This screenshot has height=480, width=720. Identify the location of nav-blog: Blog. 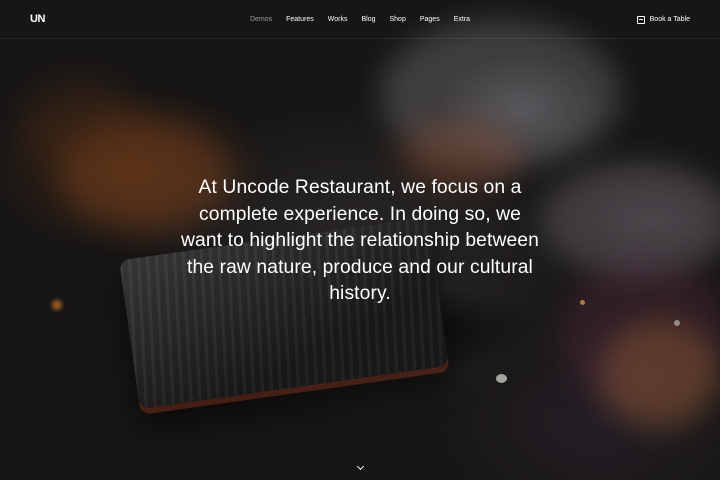
(368, 19).